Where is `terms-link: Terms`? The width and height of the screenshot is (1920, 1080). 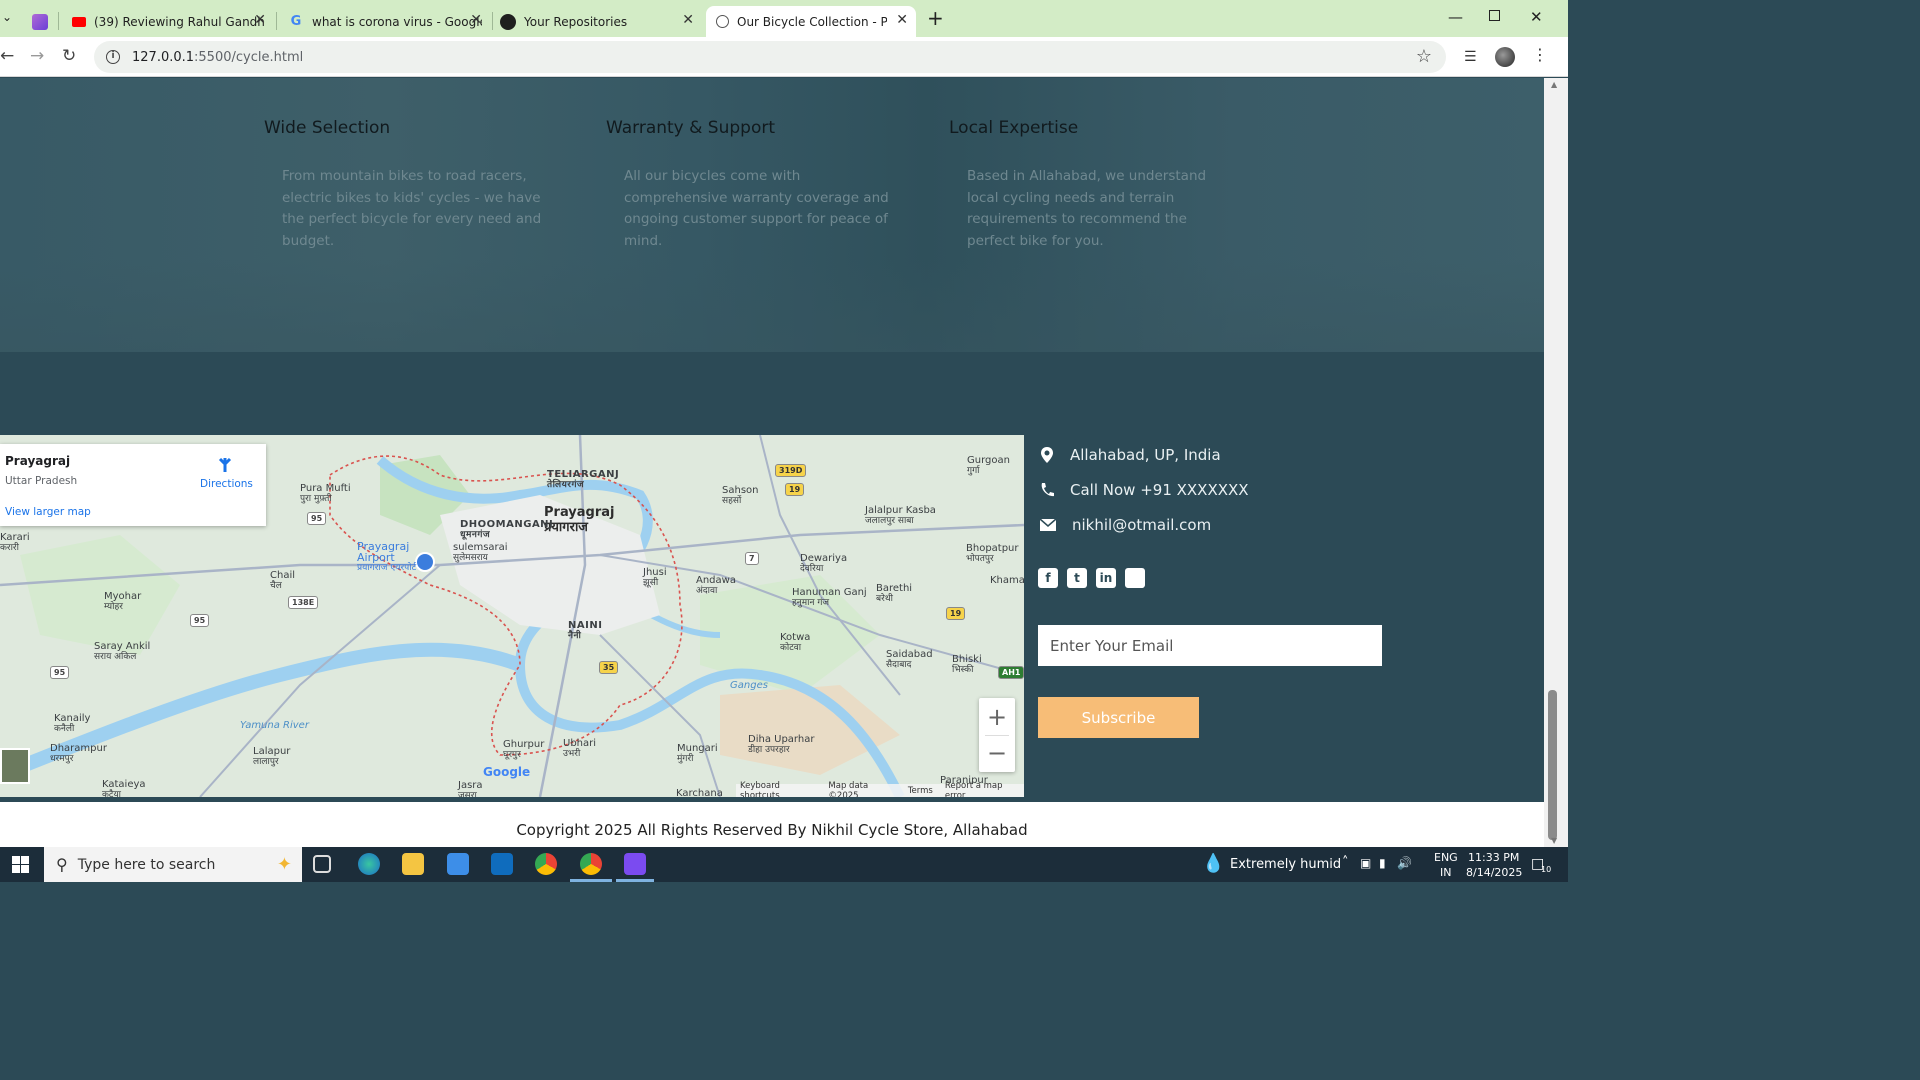 terms-link: Terms is located at coordinates (920, 791).